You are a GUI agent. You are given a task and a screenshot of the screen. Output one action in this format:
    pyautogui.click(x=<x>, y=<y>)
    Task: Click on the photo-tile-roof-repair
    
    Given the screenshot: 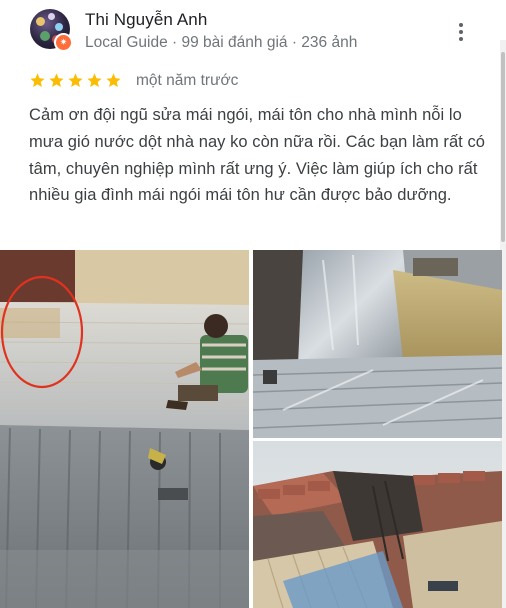 What is the action you would take?
    pyautogui.click(x=377, y=524)
    